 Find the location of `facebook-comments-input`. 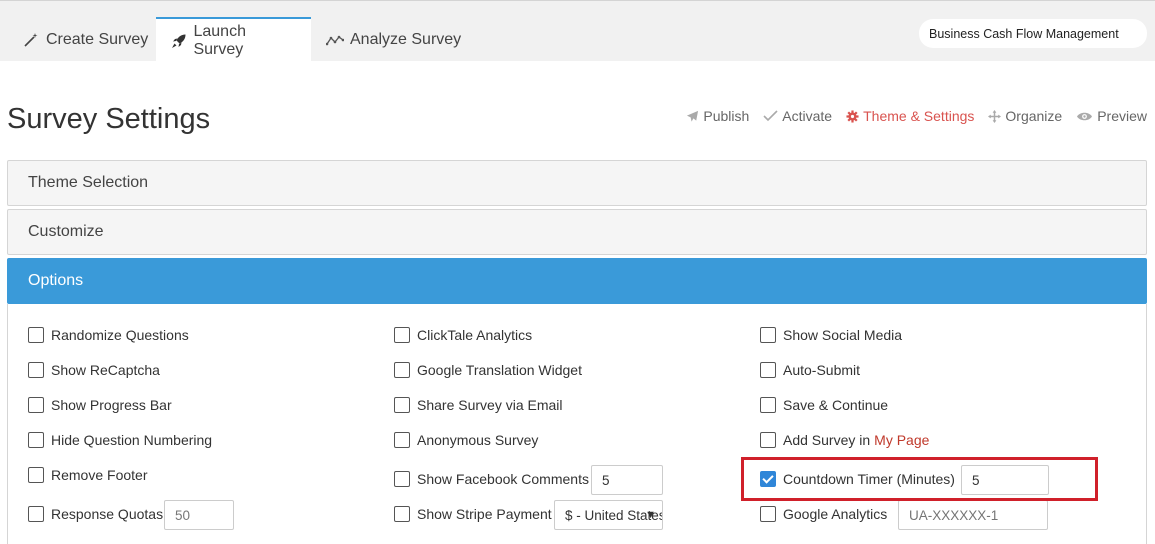

facebook-comments-input is located at coordinates (627, 480).